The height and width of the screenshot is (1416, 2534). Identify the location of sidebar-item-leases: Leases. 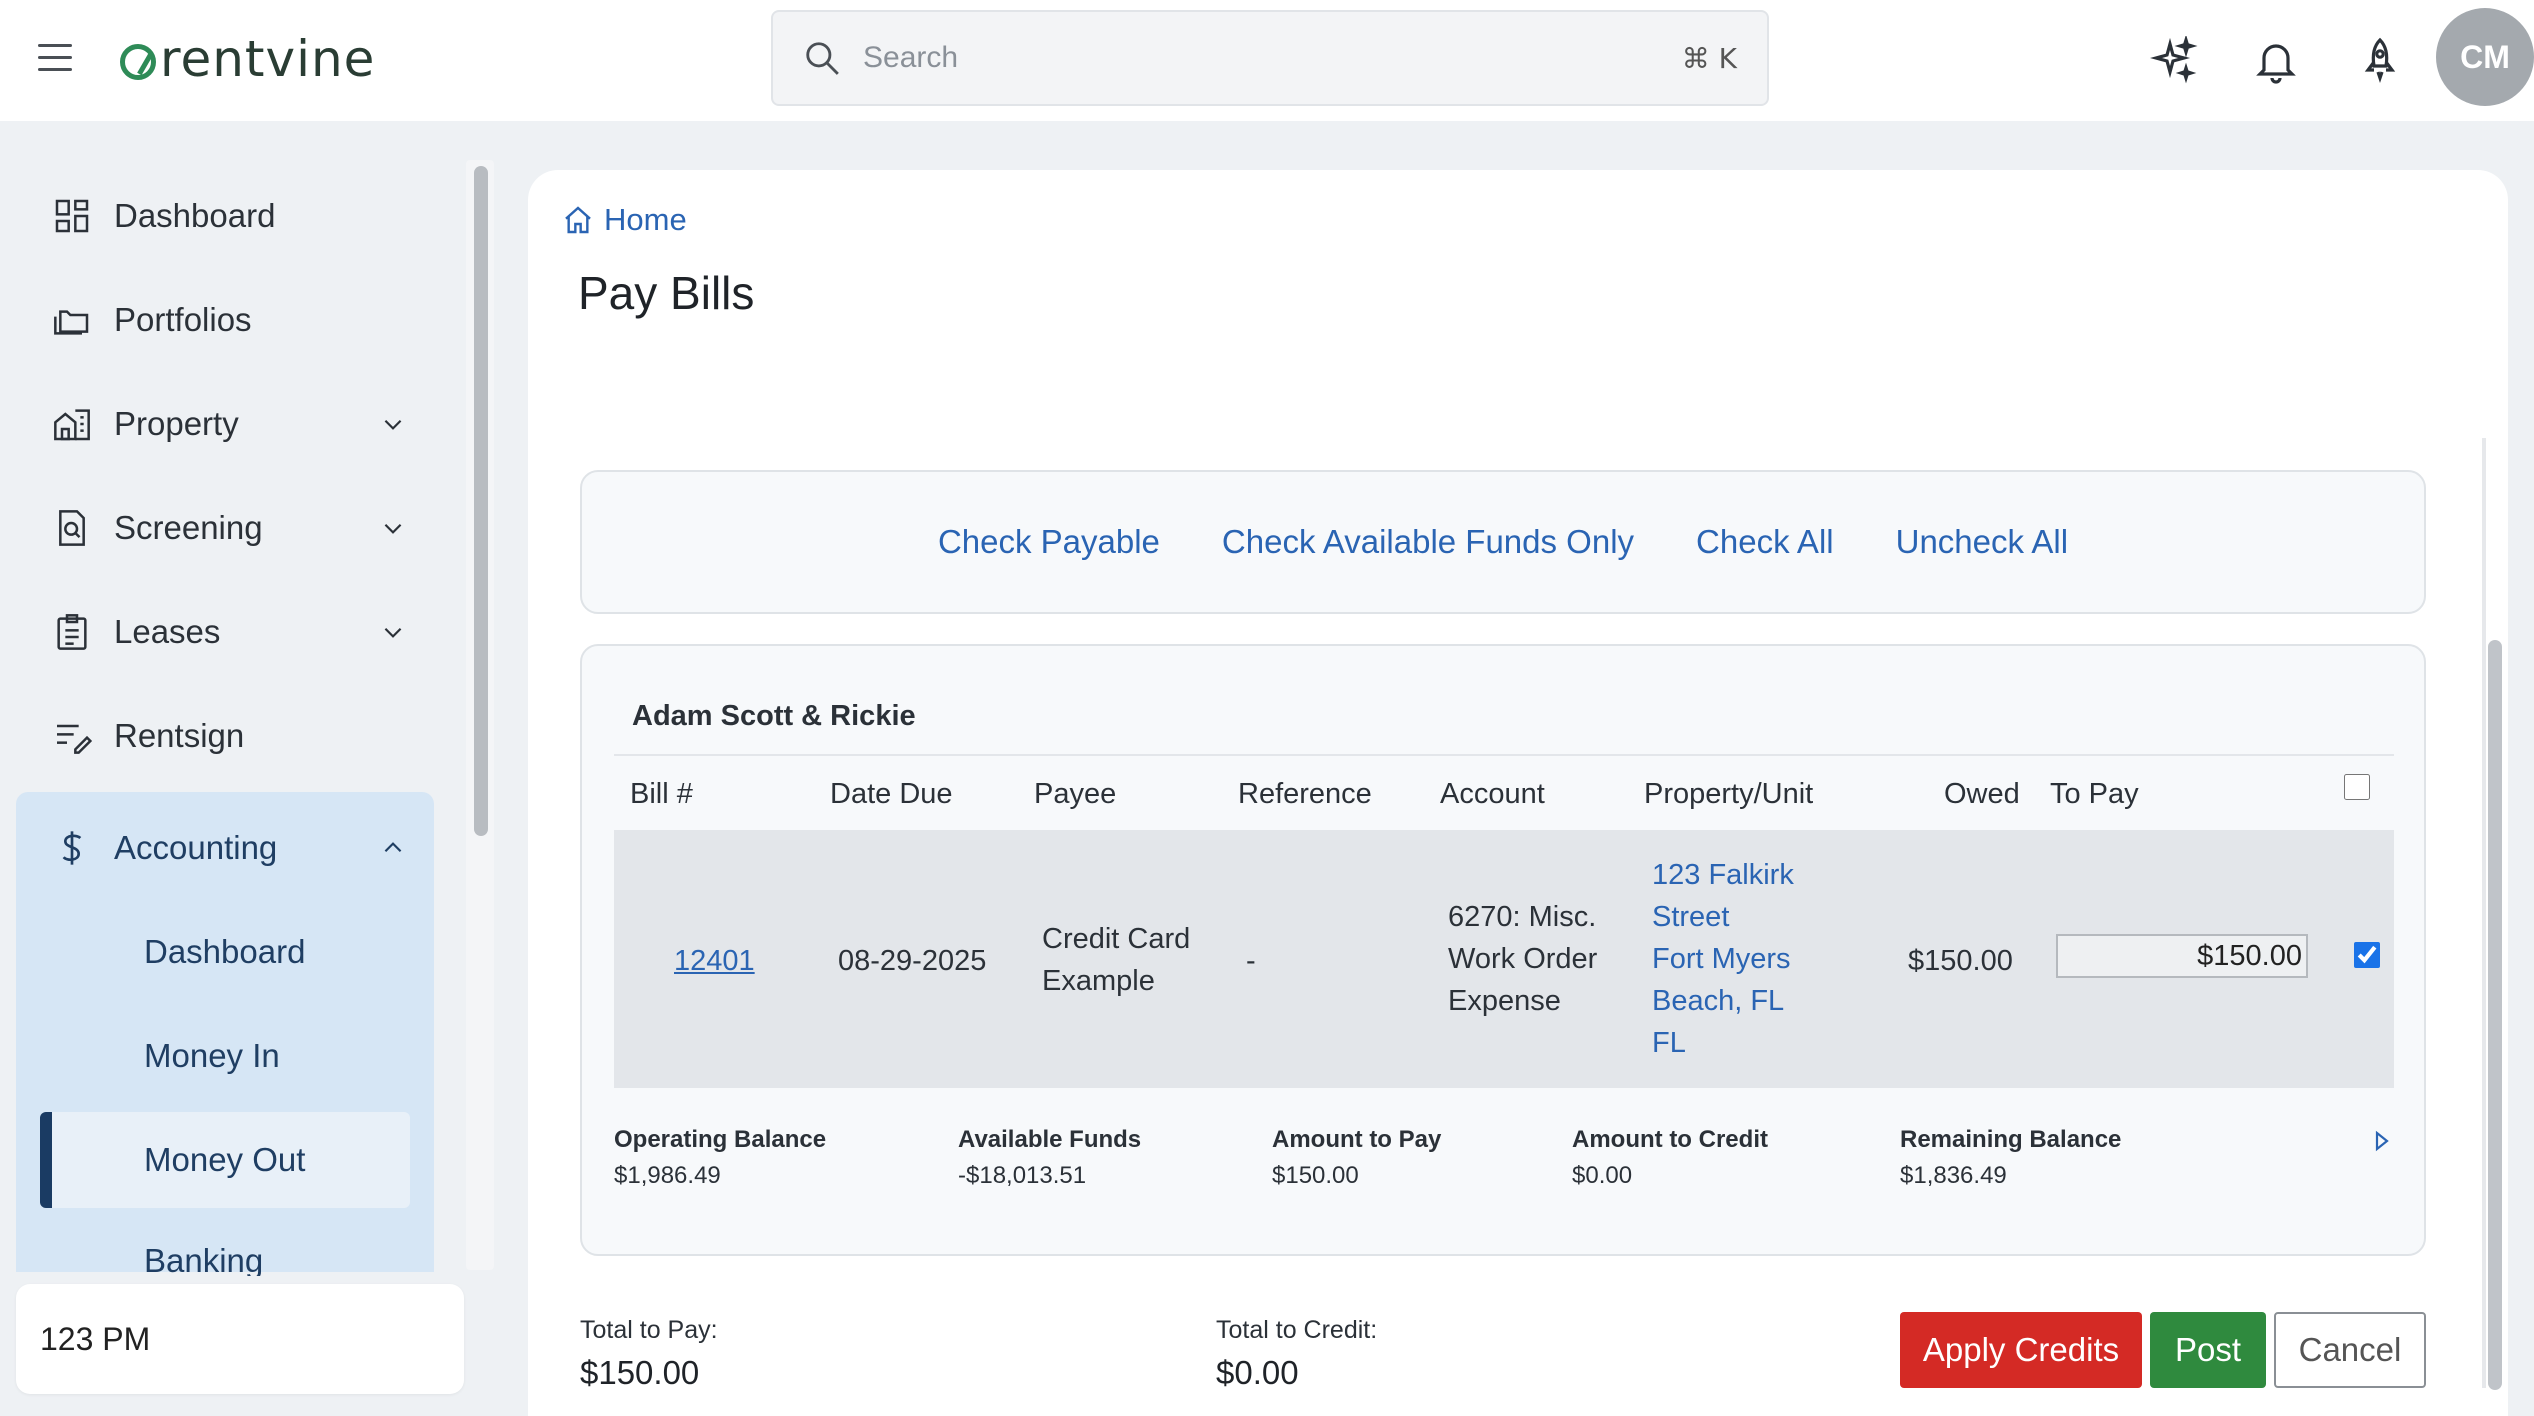
(226, 632).